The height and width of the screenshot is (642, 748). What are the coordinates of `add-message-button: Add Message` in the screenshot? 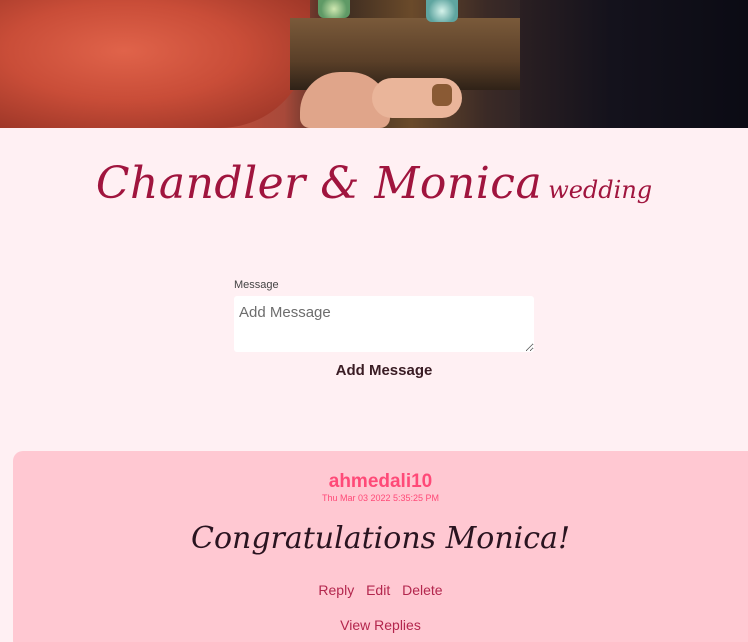 It's located at (384, 370).